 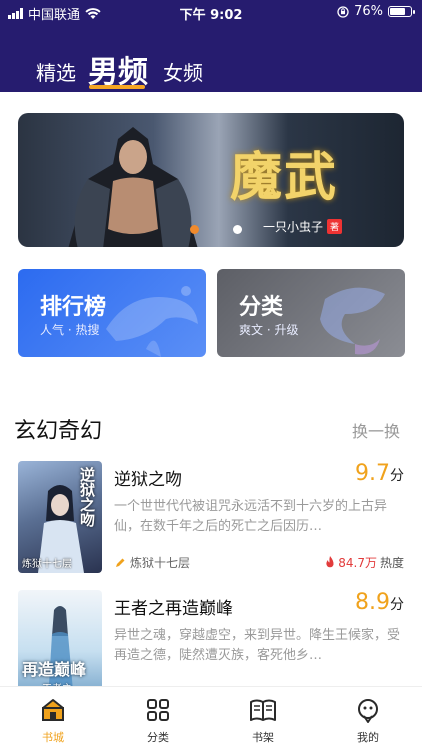 I want to click on top-header: 中国联通 下午 9:02 76% 精选 男频 女频, so click(x=211, y=46).